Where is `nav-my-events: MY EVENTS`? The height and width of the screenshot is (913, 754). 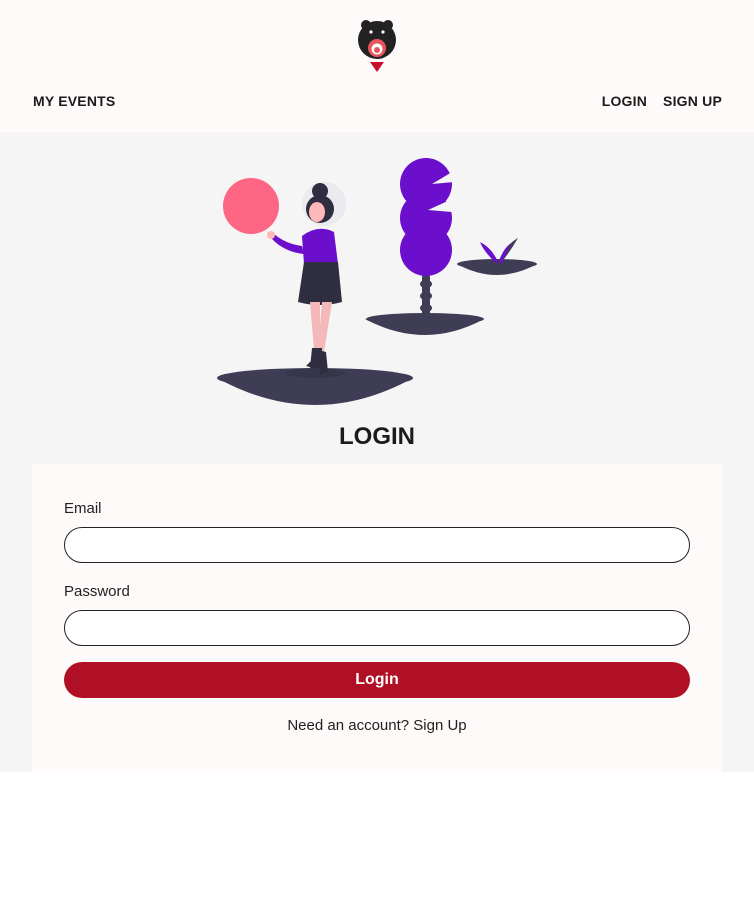
nav-my-events: MY EVENTS is located at coordinates (74, 101).